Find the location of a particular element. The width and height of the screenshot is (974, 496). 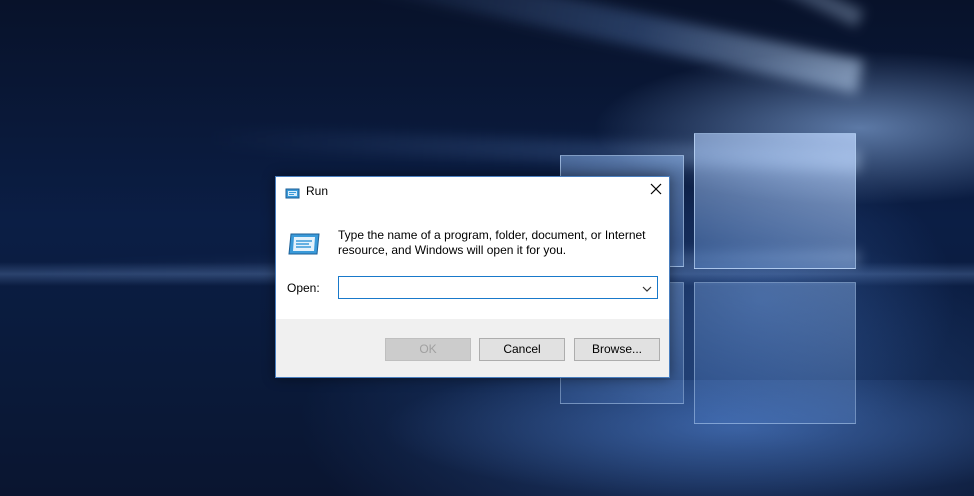

close-icon is located at coordinates (656, 191).